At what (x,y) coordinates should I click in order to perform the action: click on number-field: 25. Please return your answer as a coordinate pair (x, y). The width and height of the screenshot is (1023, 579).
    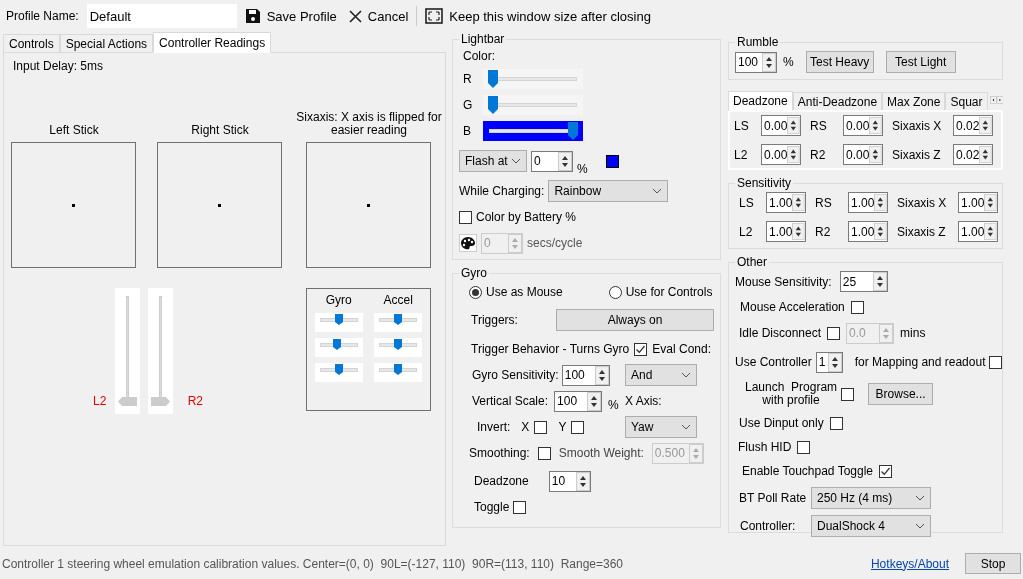
    Looking at the image, I should click on (863, 281).